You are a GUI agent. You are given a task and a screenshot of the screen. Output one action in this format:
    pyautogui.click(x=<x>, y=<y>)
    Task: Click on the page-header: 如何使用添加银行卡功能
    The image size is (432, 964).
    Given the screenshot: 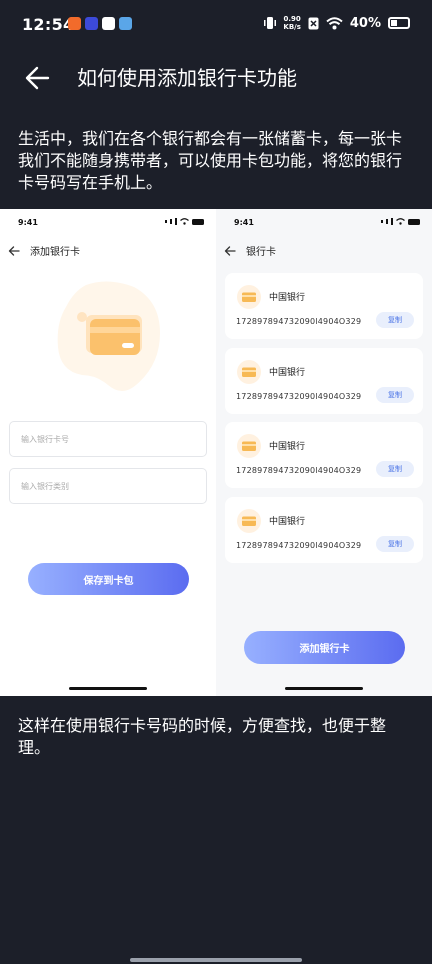 What is the action you would take?
    pyautogui.click(x=216, y=78)
    